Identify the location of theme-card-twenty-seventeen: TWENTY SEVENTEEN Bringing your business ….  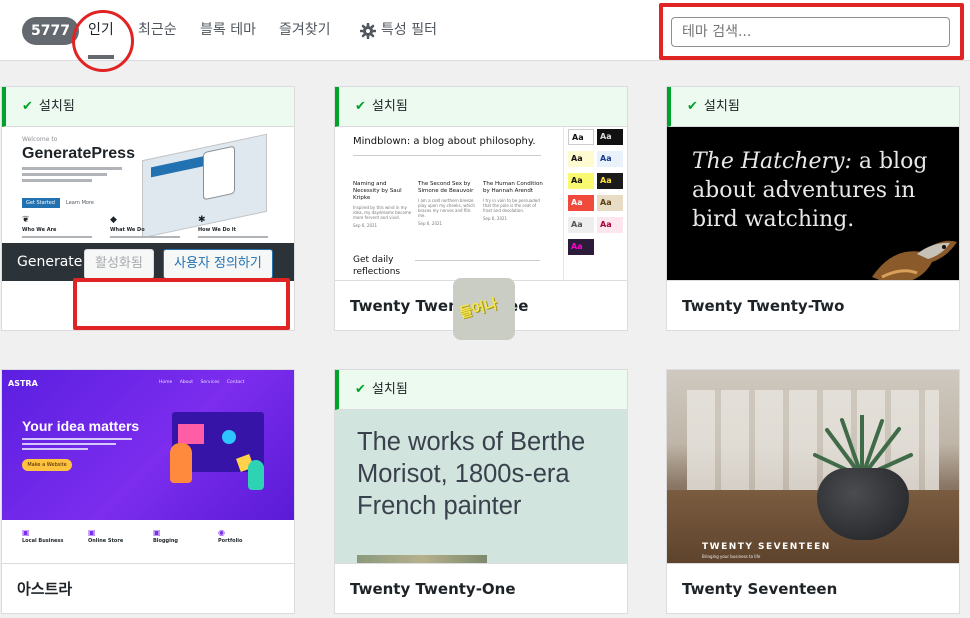
(813, 491).